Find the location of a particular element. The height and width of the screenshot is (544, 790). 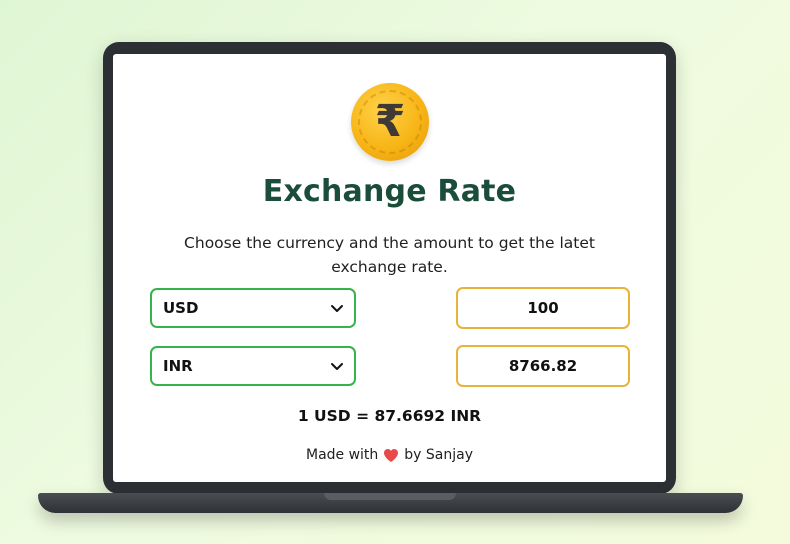

converted-amount-field: 8766.82 is located at coordinates (543, 366).